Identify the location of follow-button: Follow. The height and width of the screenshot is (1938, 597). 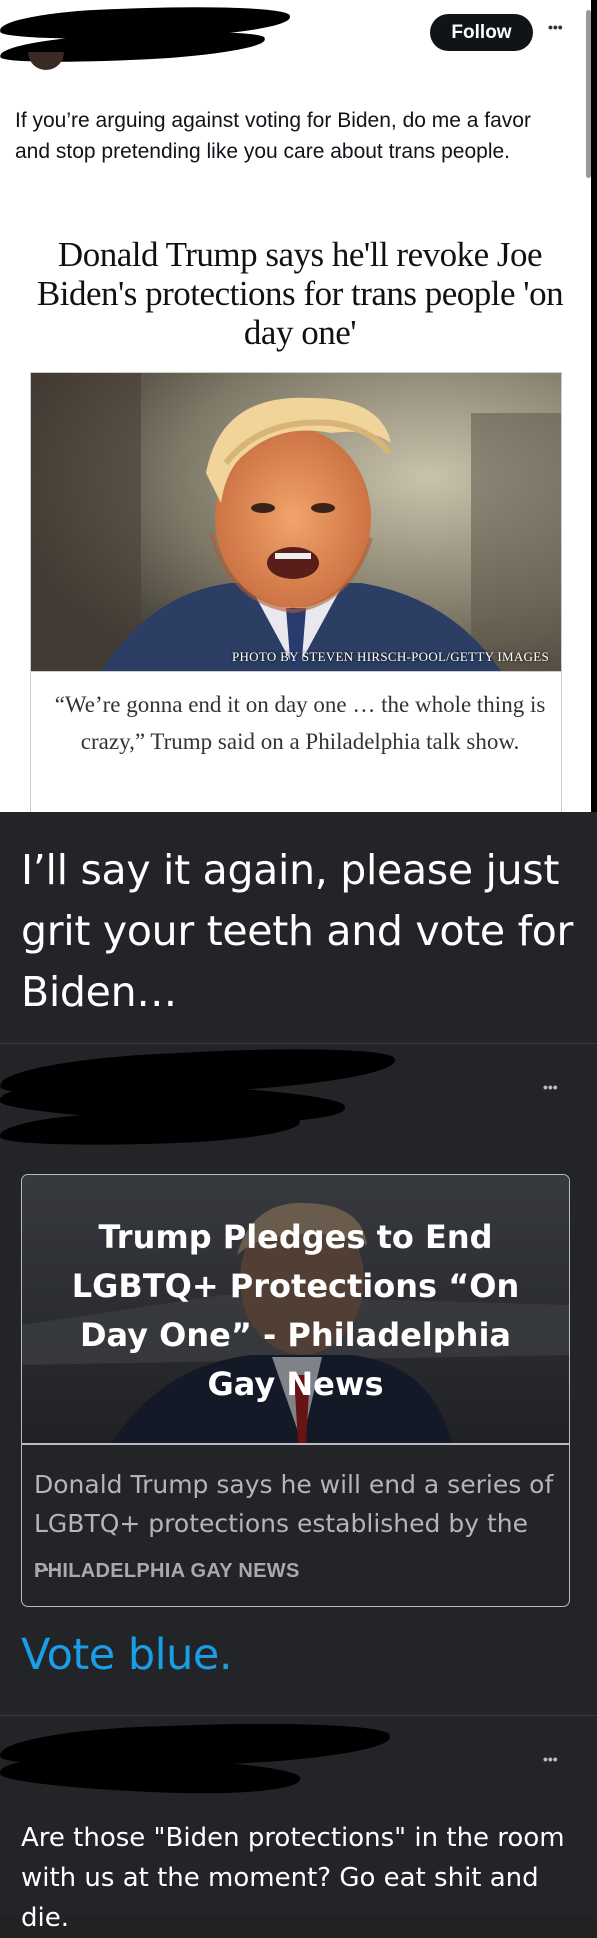
(481, 32).